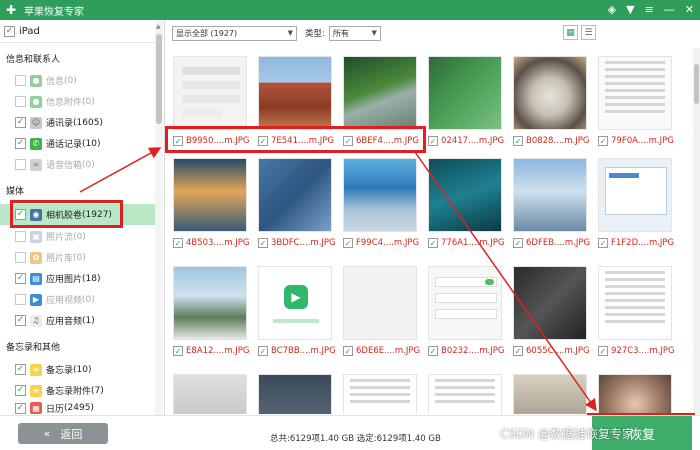 The height and width of the screenshot is (450, 700). What do you see at coordinates (234, 33) in the screenshot?
I see `filter-dropdown: 显示全部 (1927) ▼` at bounding box center [234, 33].